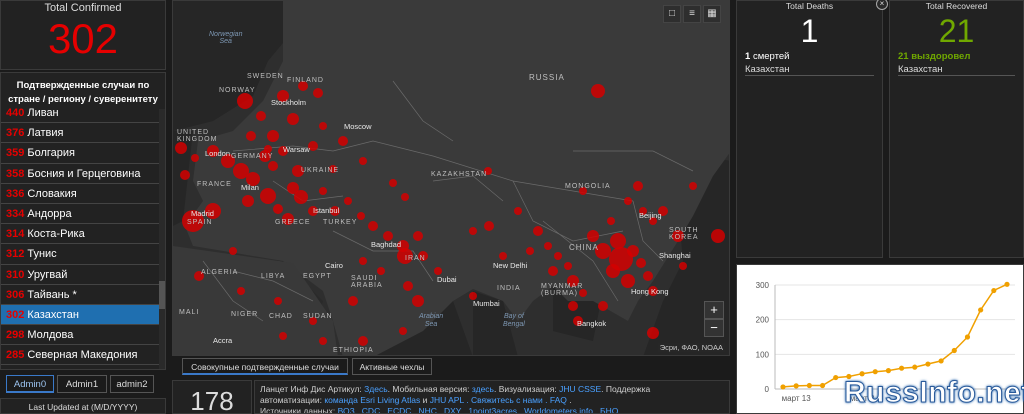 The image size is (1024, 414). What do you see at coordinates (61, 369) in the screenshot?
I see `country-name: Азербайджан` at bounding box center [61, 369].